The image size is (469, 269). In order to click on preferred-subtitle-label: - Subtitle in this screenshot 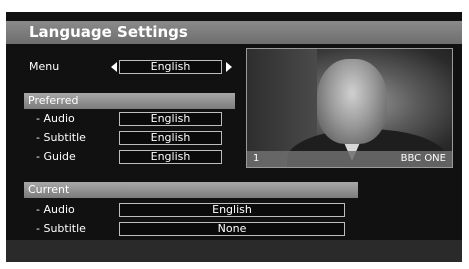, I will do `click(61, 137)`.